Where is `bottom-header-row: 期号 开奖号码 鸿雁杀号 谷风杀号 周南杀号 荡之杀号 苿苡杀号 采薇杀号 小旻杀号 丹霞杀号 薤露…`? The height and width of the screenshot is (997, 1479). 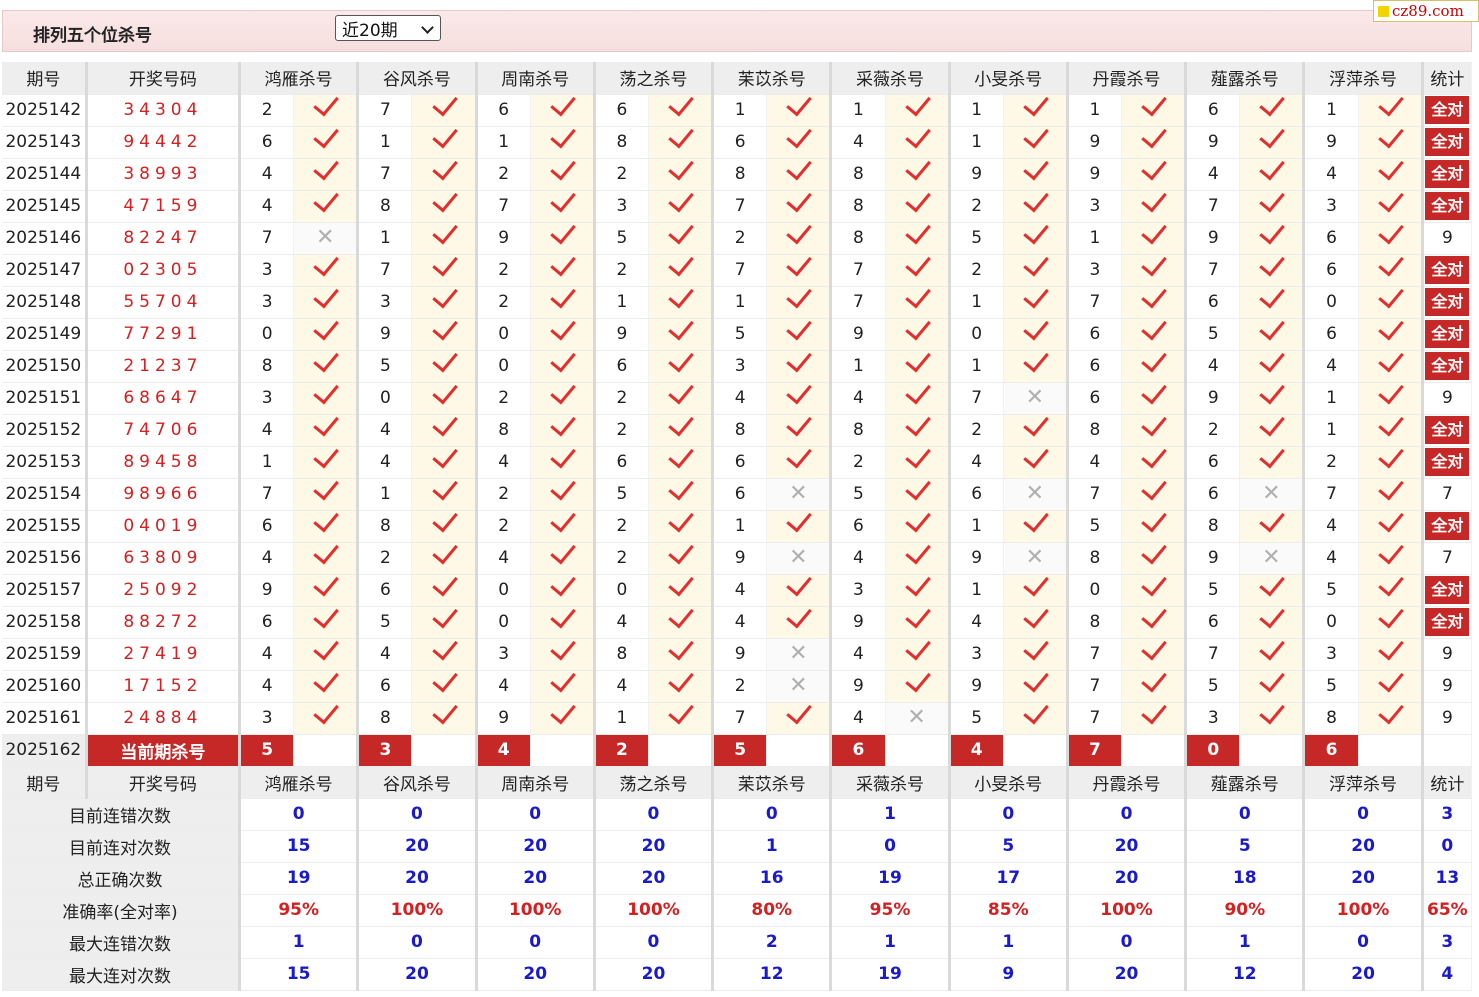 bottom-header-row: 期号 开奖号码 鸿雁杀号 谷风杀号 周南杀号 荡之杀号 苿苡杀号 采薇杀号 小旻杀号 丹霞杀号 薤露… is located at coordinates (737, 782).